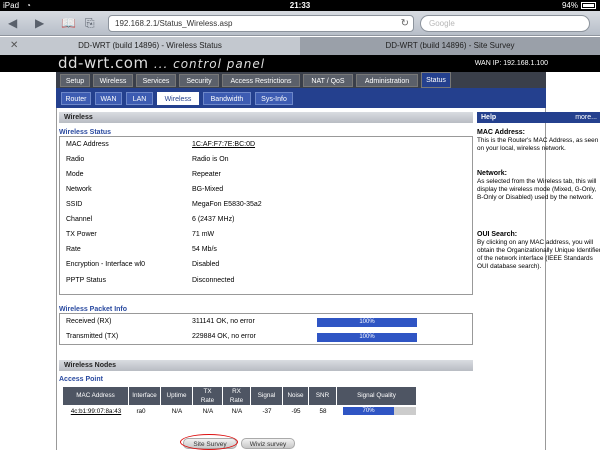 The height and width of the screenshot is (450, 600). I want to click on forward-icon: ▶, so click(39, 23).